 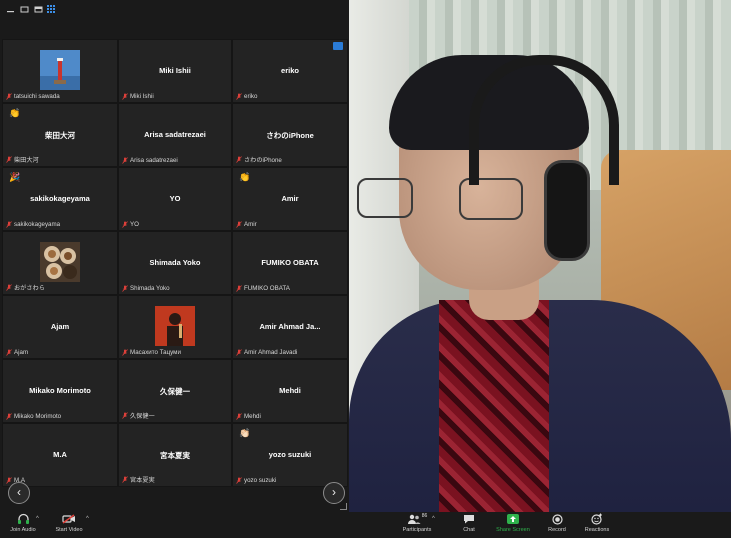 What do you see at coordinates (567, 210) in the screenshot?
I see `headphones-earcup` at bounding box center [567, 210].